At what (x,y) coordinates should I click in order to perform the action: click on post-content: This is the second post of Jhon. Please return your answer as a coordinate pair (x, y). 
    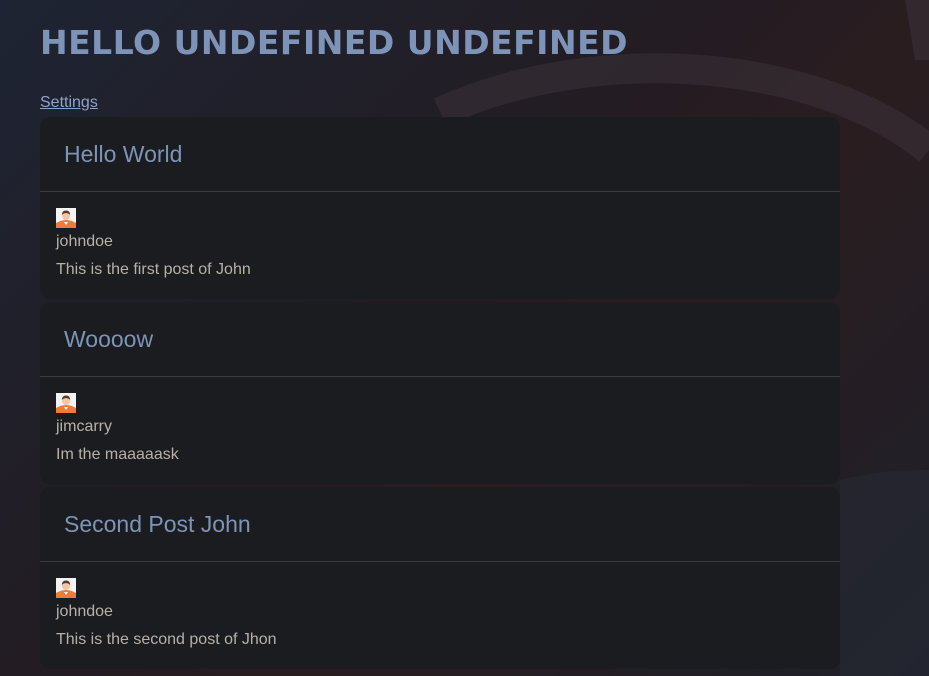
    Looking at the image, I should click on (166, 639).